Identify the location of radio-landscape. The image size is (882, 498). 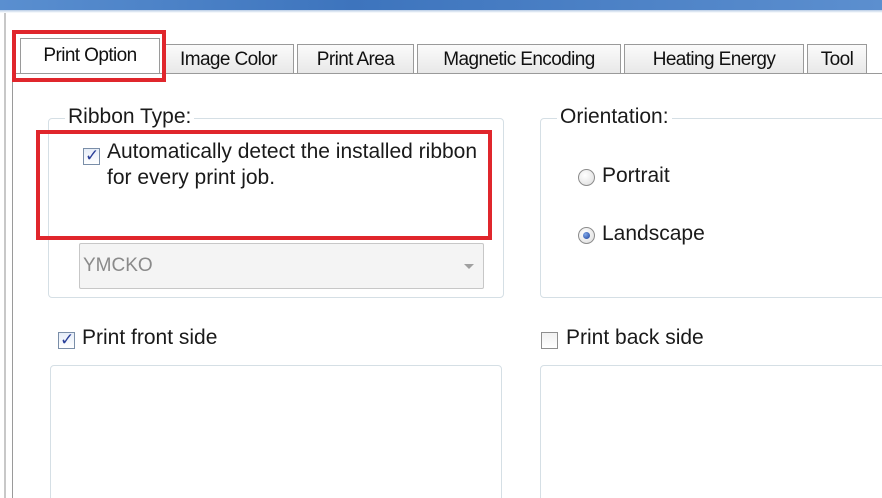
(586, 235).